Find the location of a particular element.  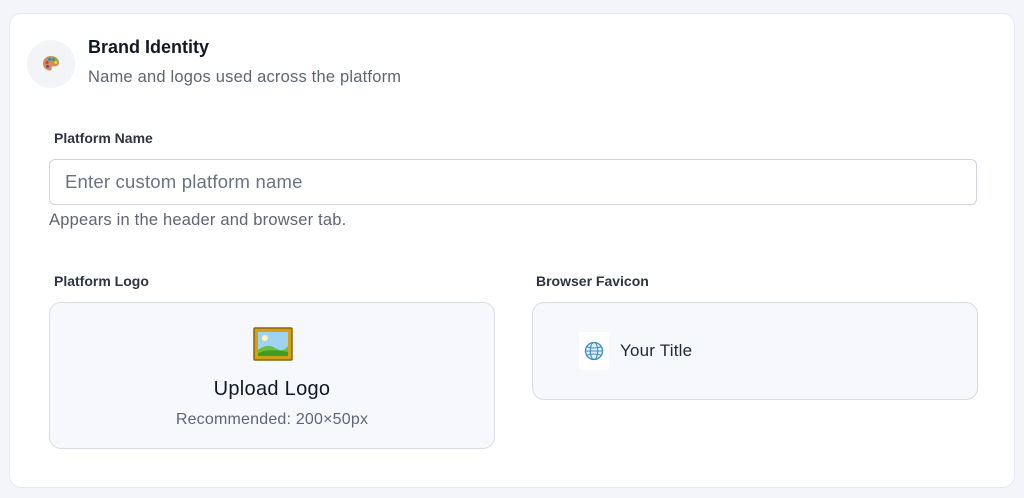

globe-icon is located at coordinates (594, 351).